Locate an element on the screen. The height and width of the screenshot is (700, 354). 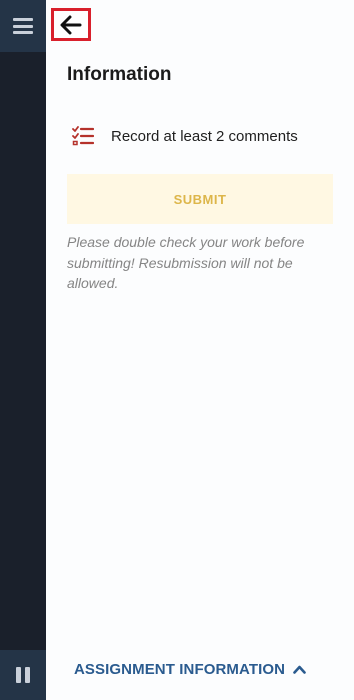
task-item: Record at least 2 comments is located at coordinates (185, 136).